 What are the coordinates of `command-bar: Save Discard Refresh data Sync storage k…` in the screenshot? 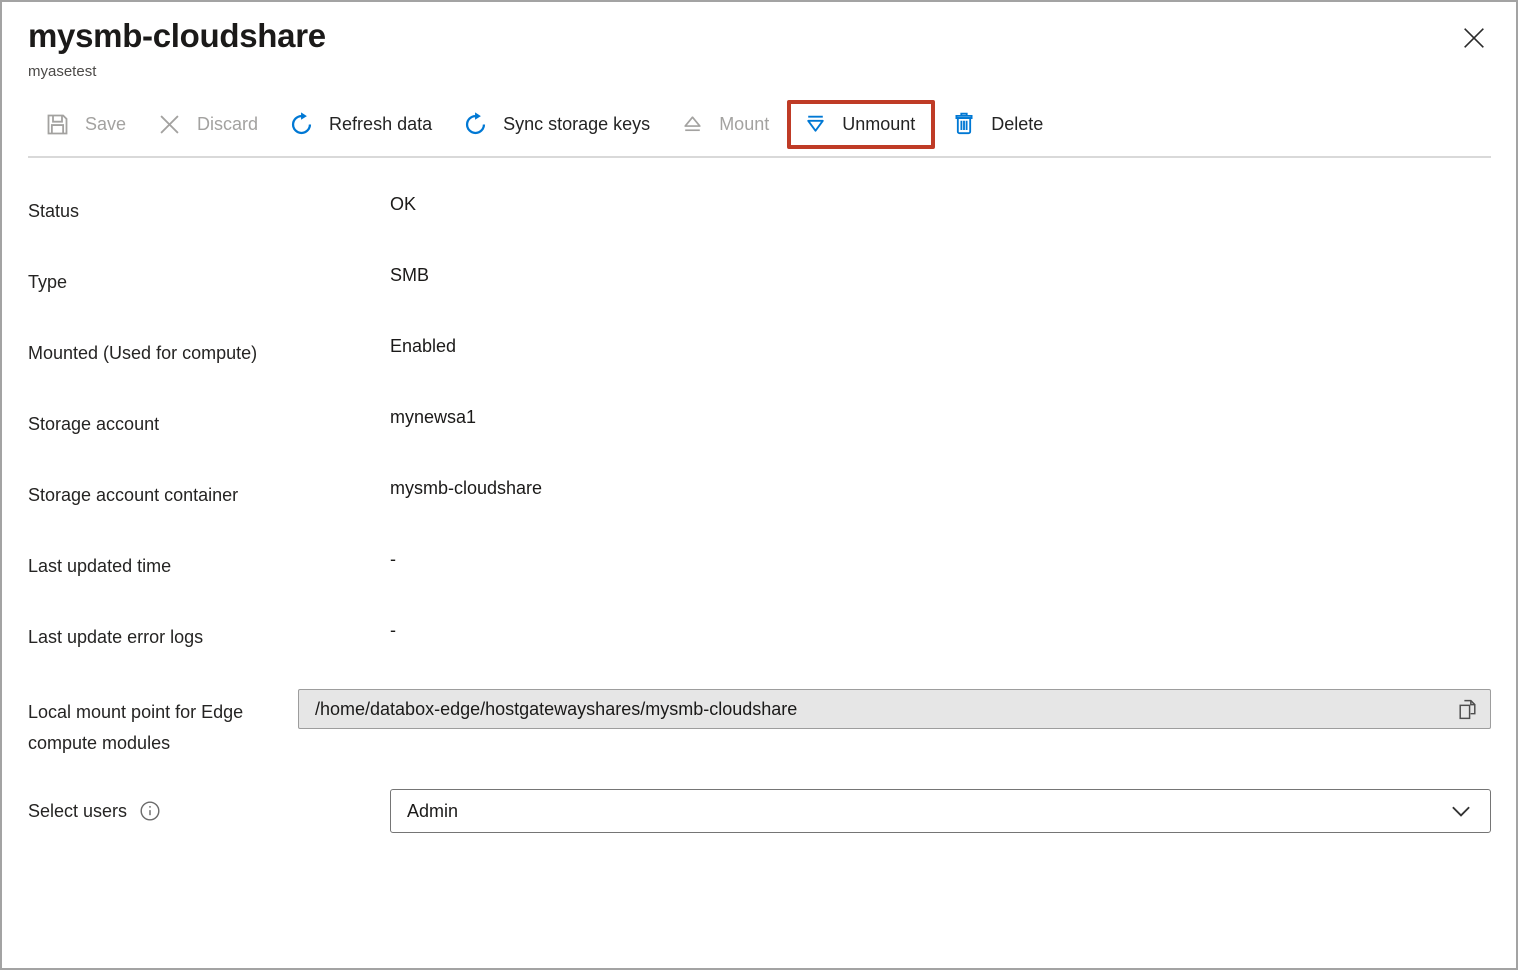 It's located at (759, 124).